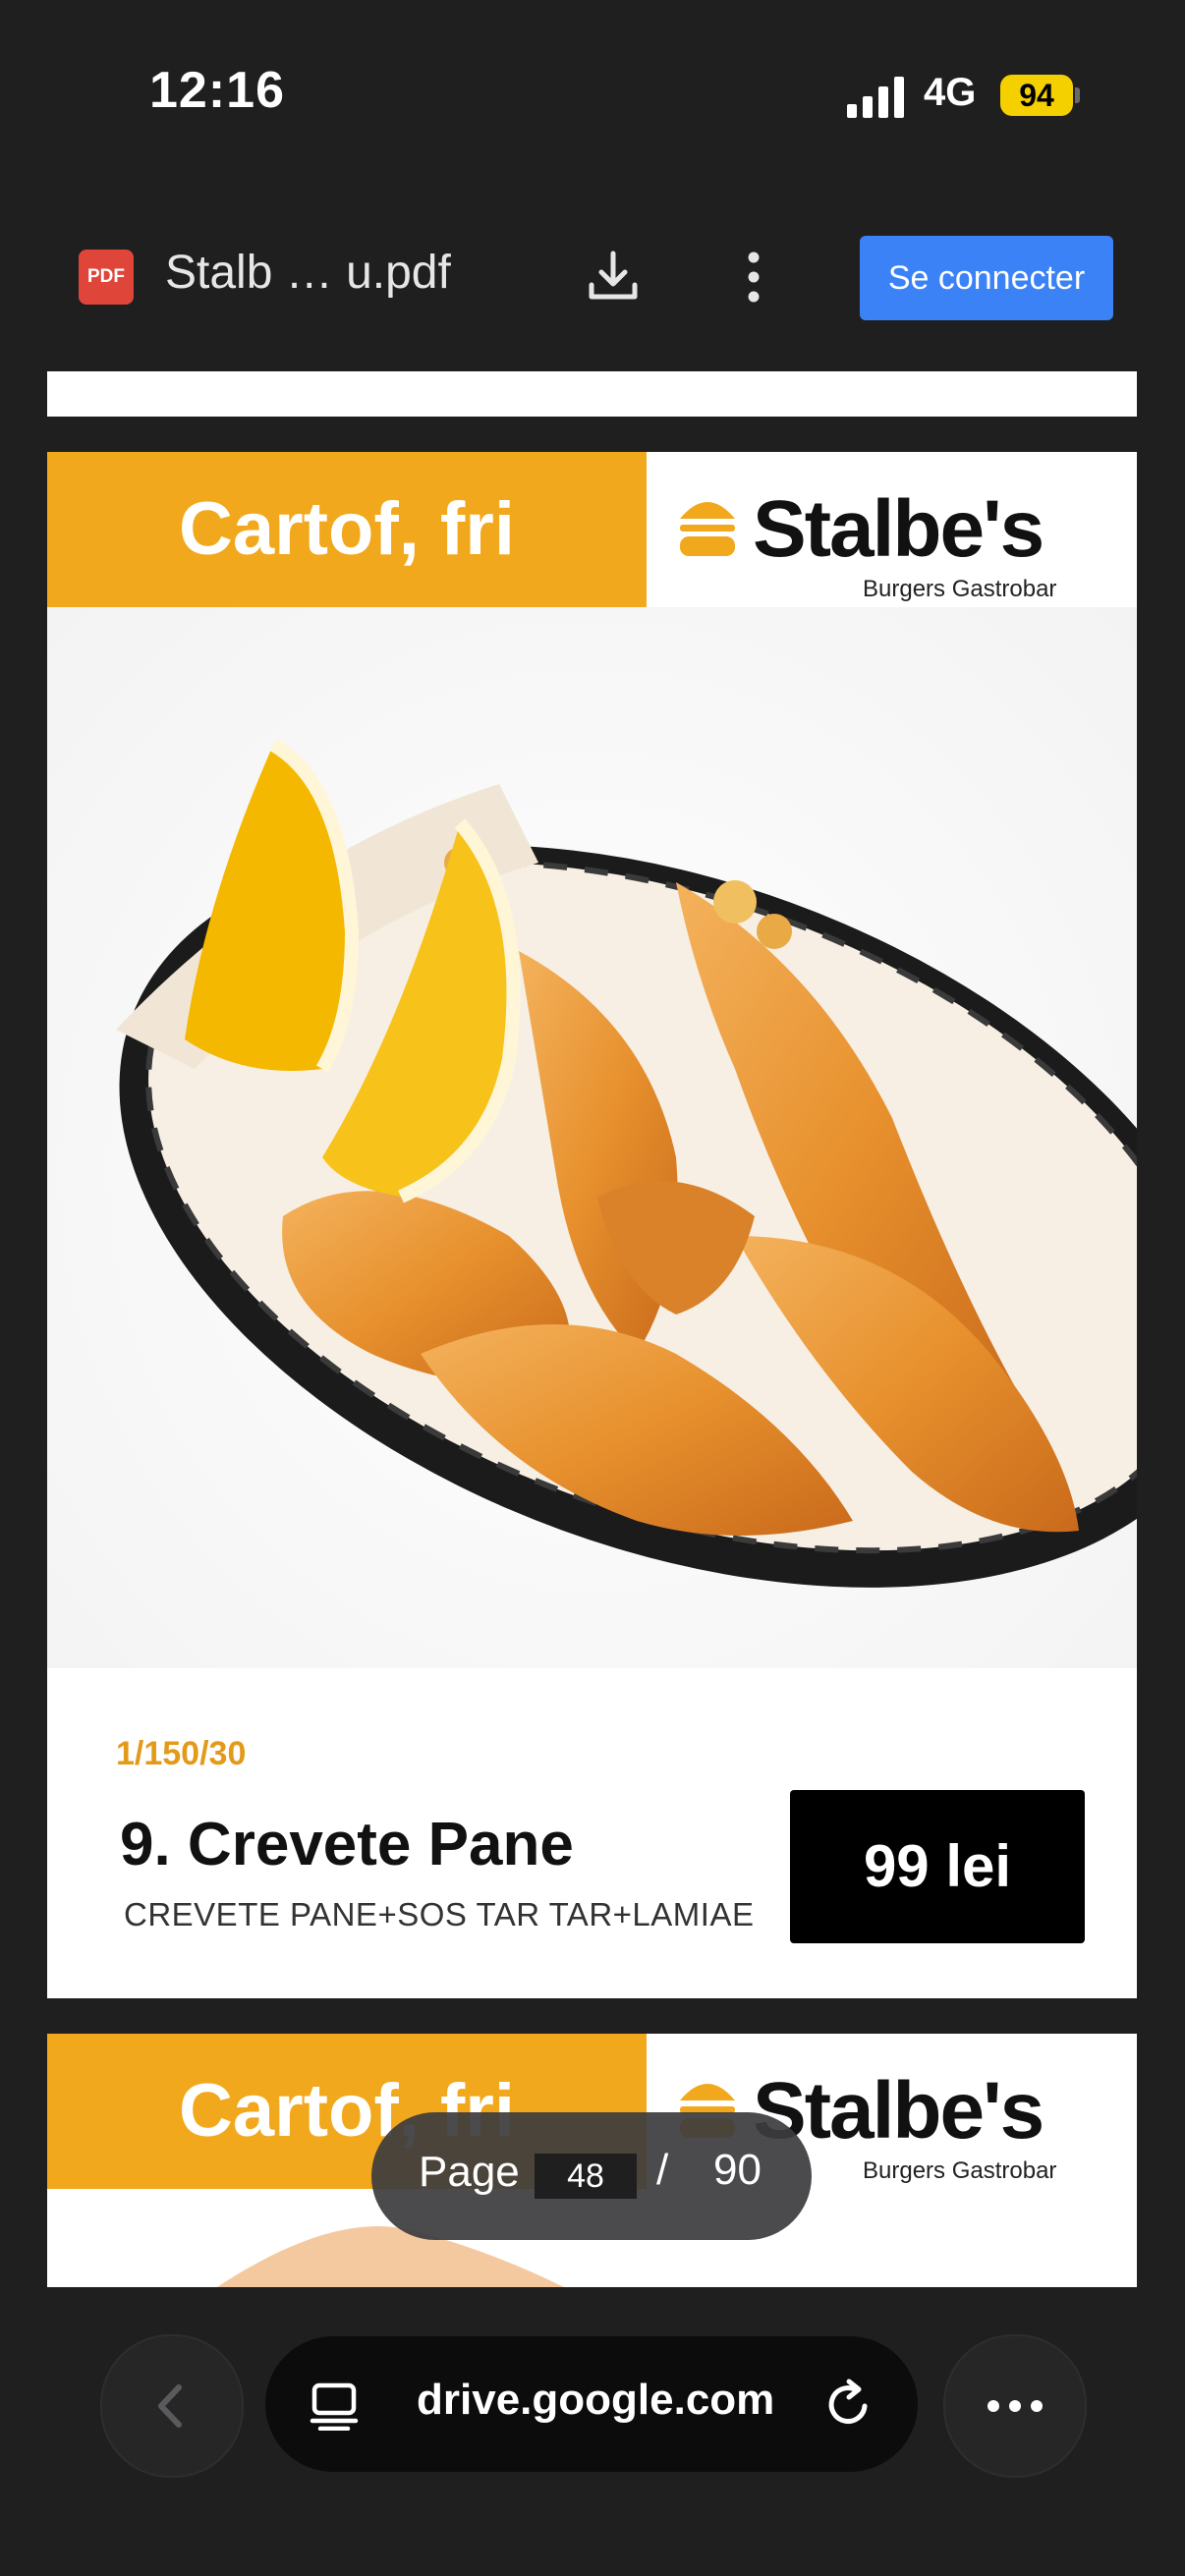  I want to click on dish-description: CREVETE PANE+SOS TAR TAR+LAMIAE, so click(440, 1914).